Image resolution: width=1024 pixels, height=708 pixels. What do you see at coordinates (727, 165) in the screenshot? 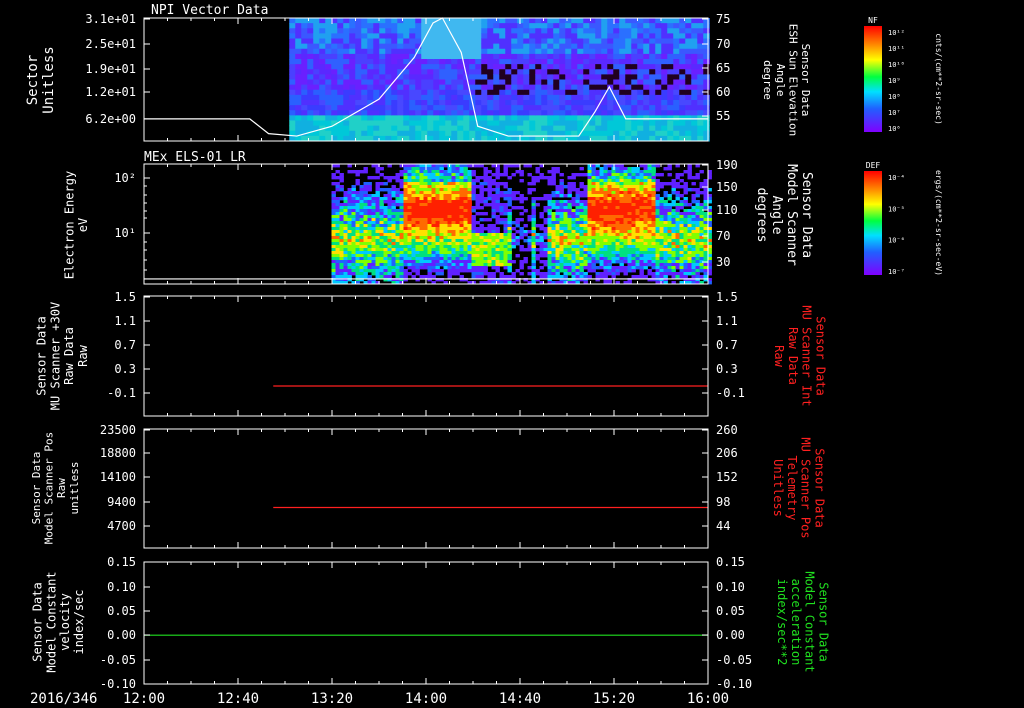
I see `panel-2-y2tick: 190` at bounding box center [727, 165].